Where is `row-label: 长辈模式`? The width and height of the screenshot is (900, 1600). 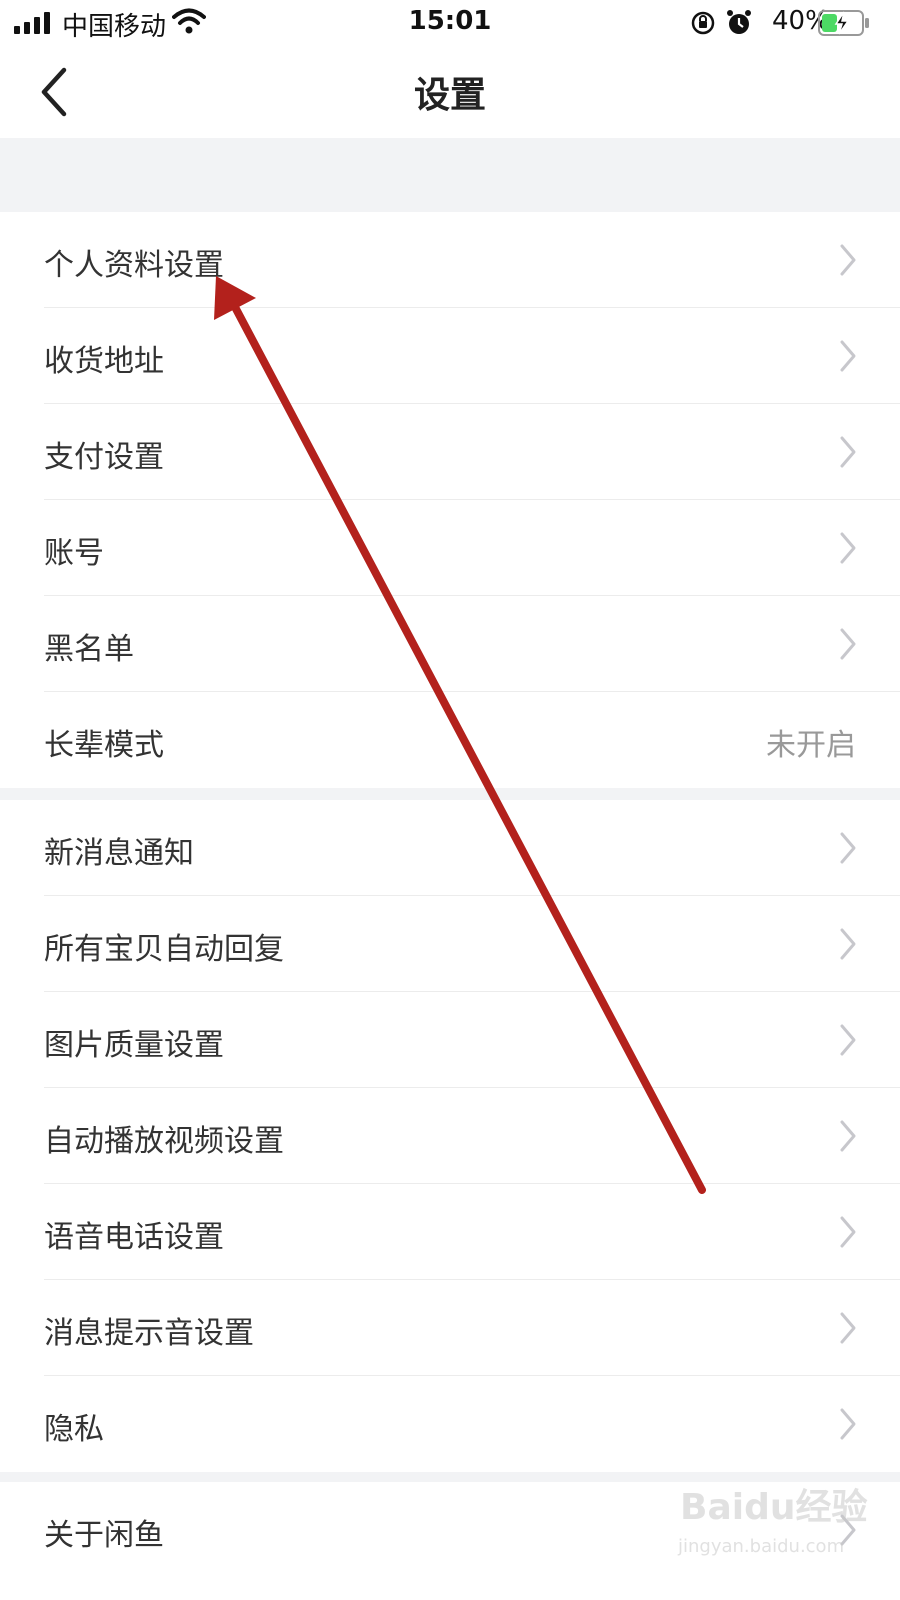
row-label: 长辈模式 is located at coordinates (104, 745).